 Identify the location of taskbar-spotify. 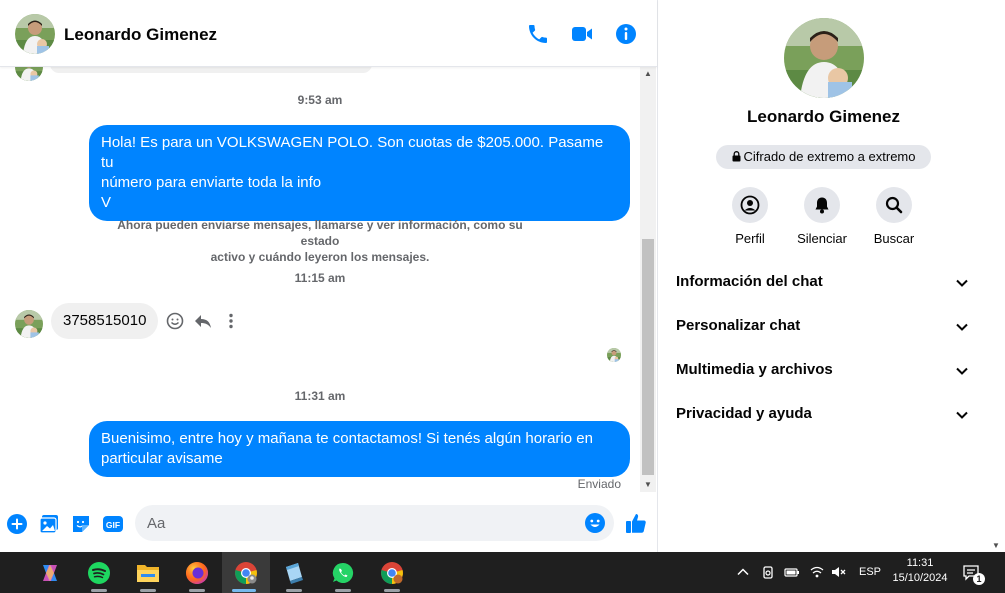
(99, 572).